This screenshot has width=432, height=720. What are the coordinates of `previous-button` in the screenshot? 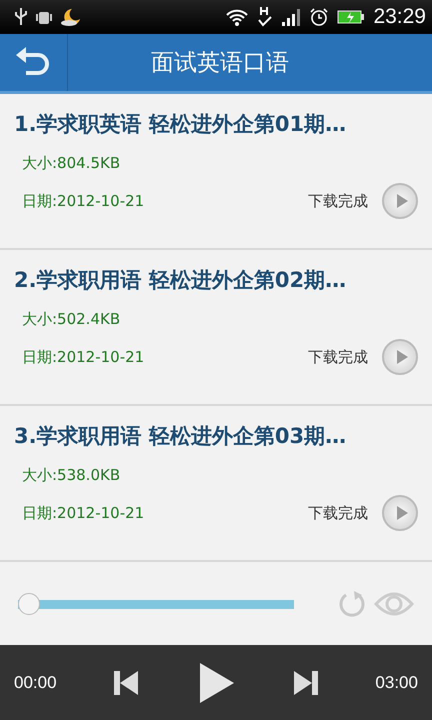 It's located at (126, 682).